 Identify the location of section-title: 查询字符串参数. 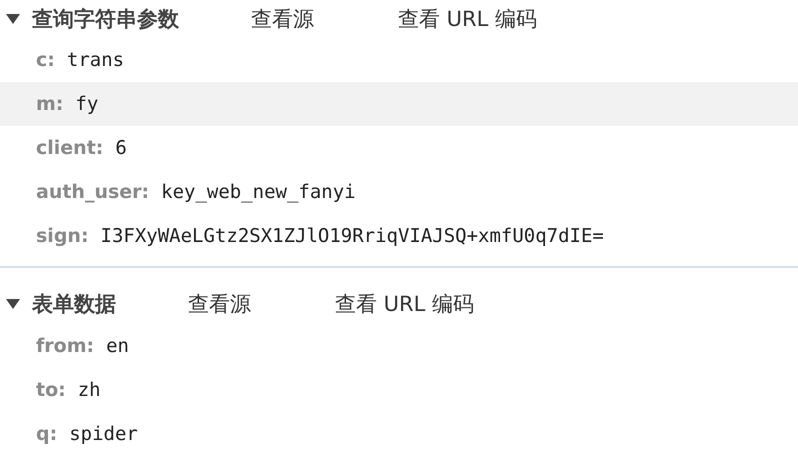
(105, 19).